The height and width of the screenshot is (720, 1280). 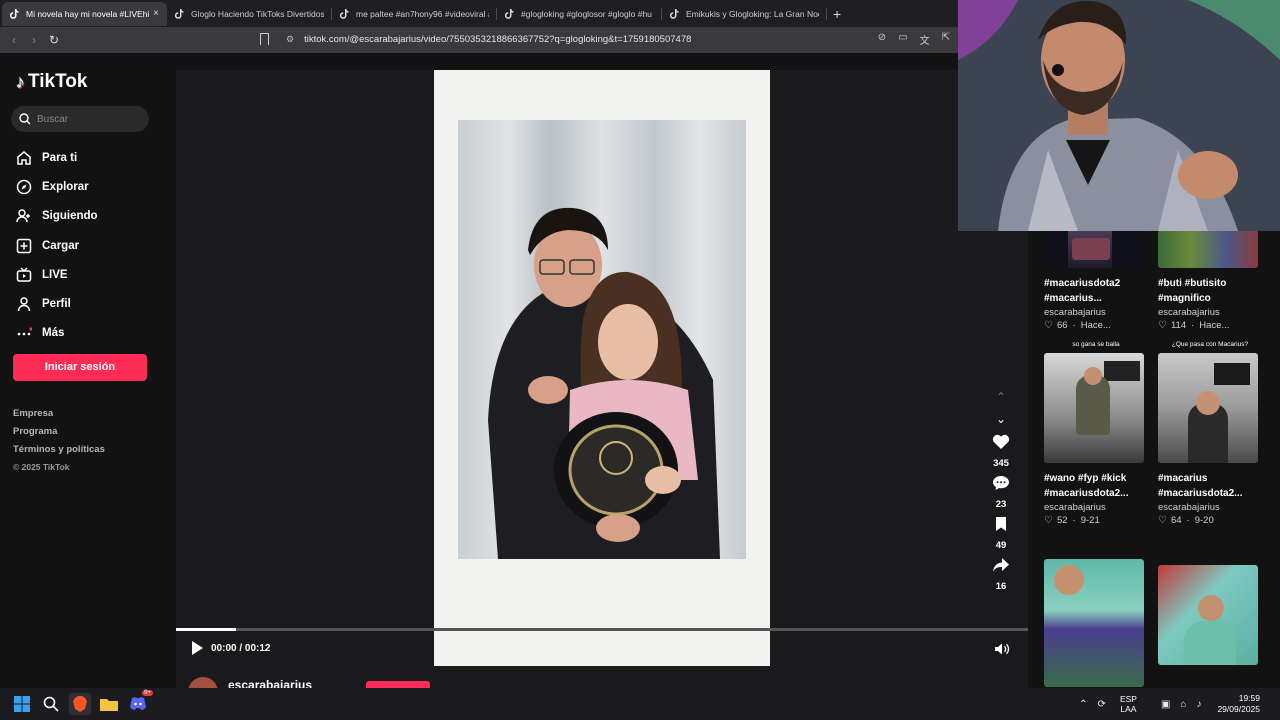 What do you see at coordinates (882, 39) in the screenshot?
I see `blocked-icon: ⊘` at bounding box center [882, 39].